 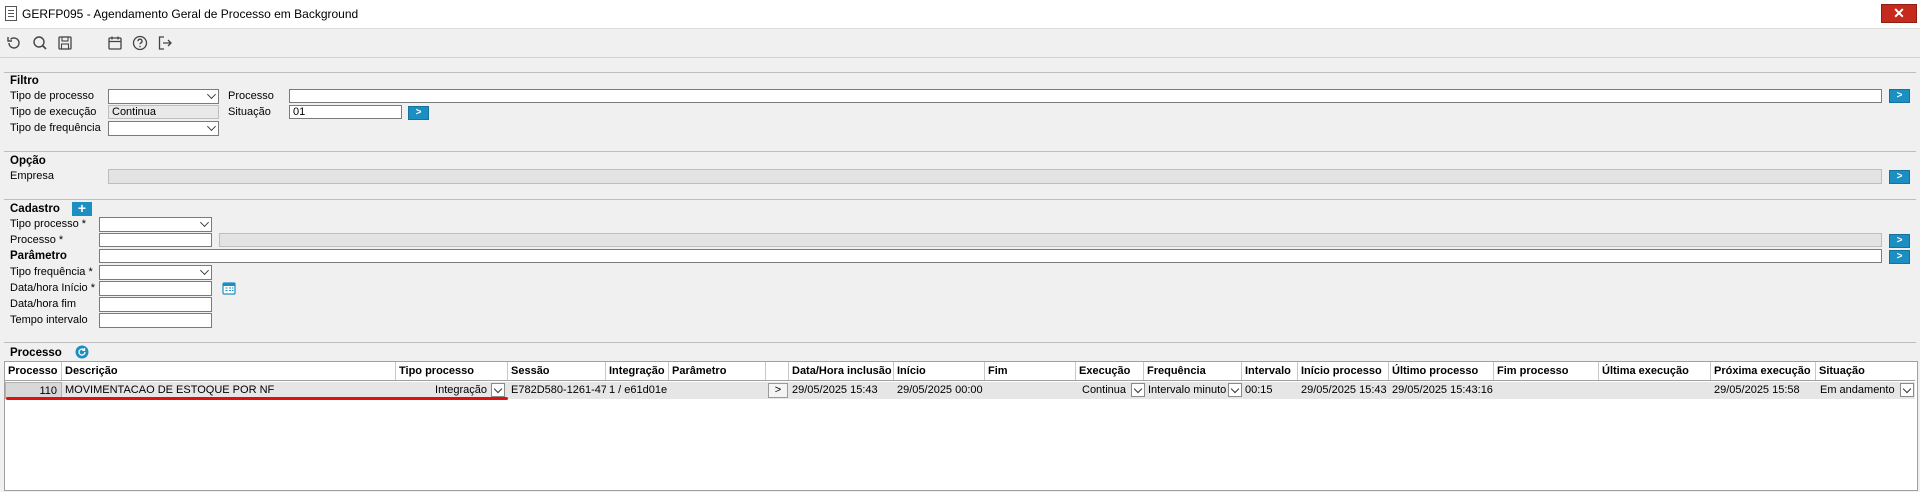 I want to click on refresh-icon, so click(x=82, y=352).